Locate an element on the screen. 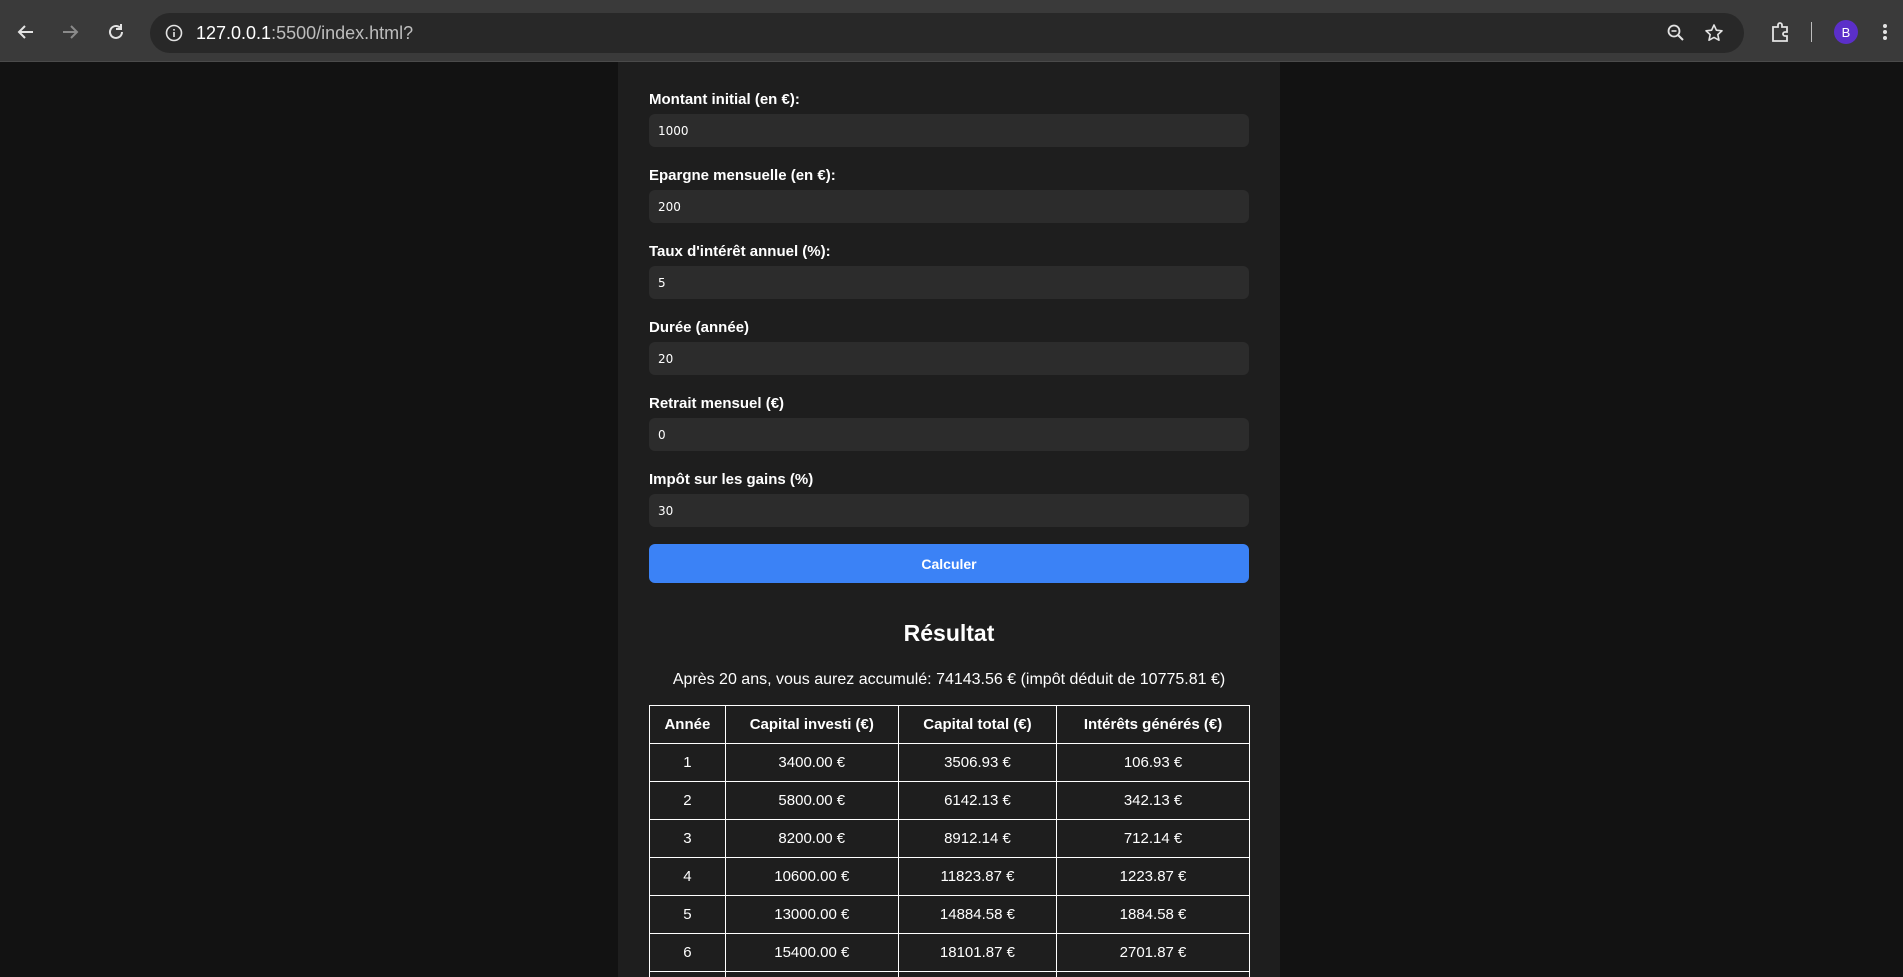 Image resolution: width=1903 pixels, height=977 pixels. browser-toolbar: 127.0.0.1:5500/index.html? B is located at coordinates (951, 31).